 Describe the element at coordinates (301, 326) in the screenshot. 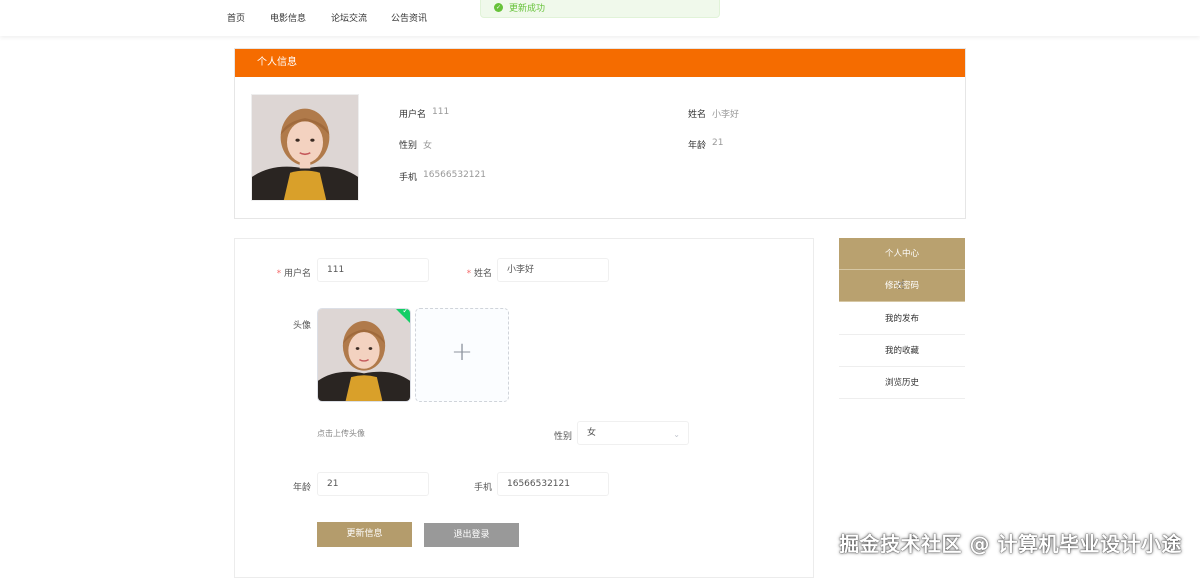

I see `form-avatar-label: 头像` at that location.